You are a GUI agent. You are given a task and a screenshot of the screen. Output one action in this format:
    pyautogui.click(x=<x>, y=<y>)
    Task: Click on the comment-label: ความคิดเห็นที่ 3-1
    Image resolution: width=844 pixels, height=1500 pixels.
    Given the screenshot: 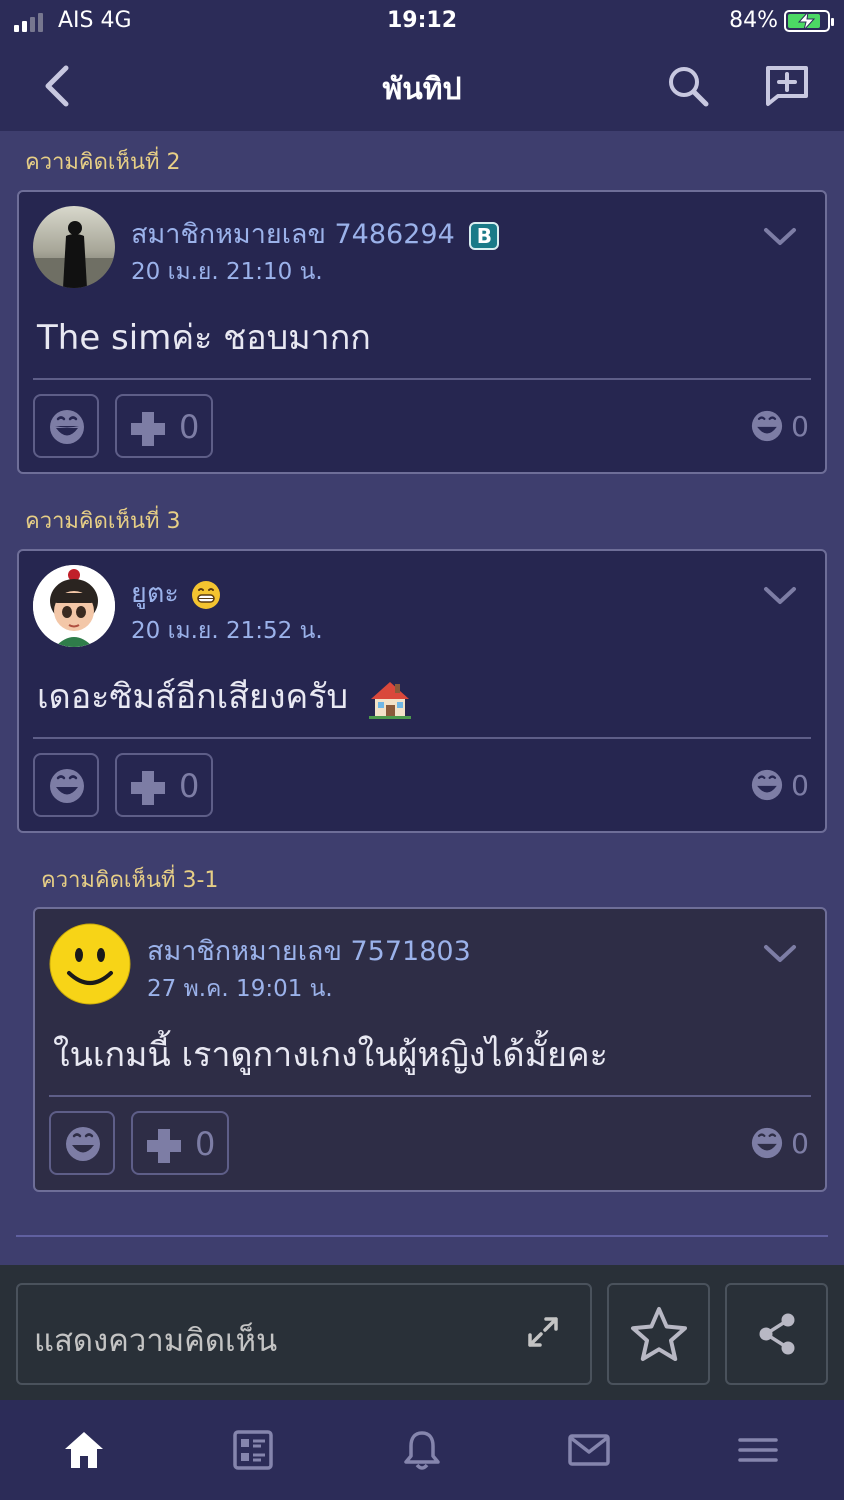 What is the action you would take?
    pyautogui.click(x=130, y=880)
    